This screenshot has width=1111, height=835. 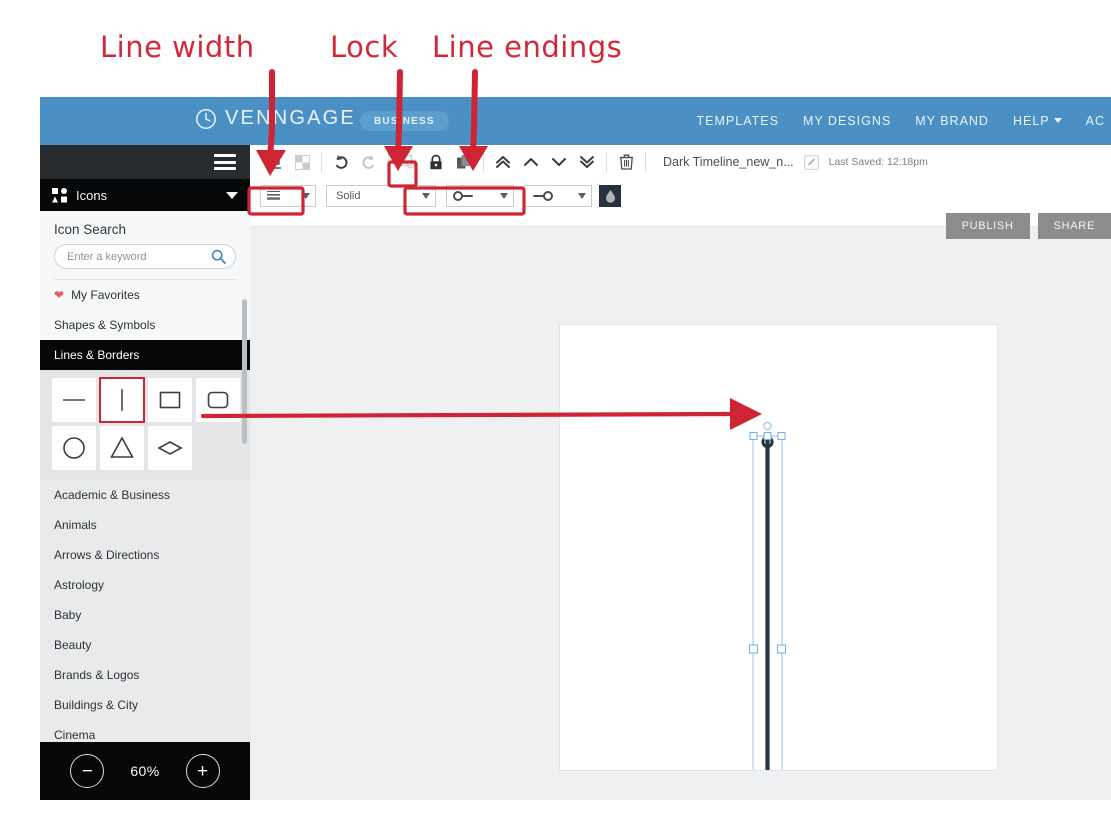 What do you see at coordinates (1031, 121) in the screenshot?
I see `nav-help-label: HELP` at bounding box center [1031, 121].